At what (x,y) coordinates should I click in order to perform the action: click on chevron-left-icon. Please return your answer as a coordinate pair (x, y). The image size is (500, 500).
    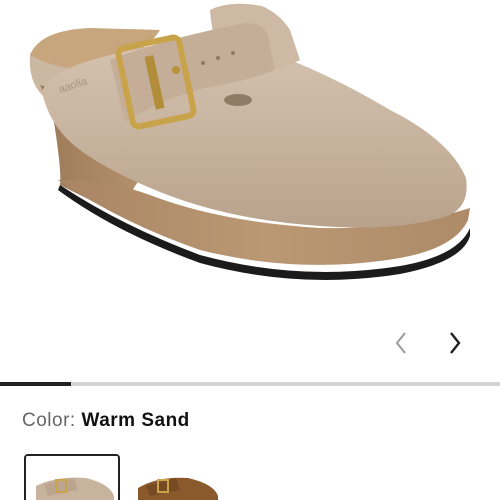
    Looking at the image, I should click on (400, 343).